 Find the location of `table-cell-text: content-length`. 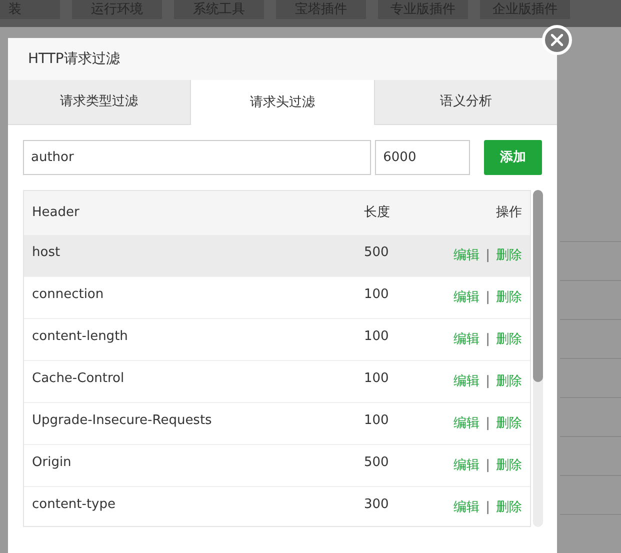

table-cell-text: content-length is located at coordinates (80, 337).